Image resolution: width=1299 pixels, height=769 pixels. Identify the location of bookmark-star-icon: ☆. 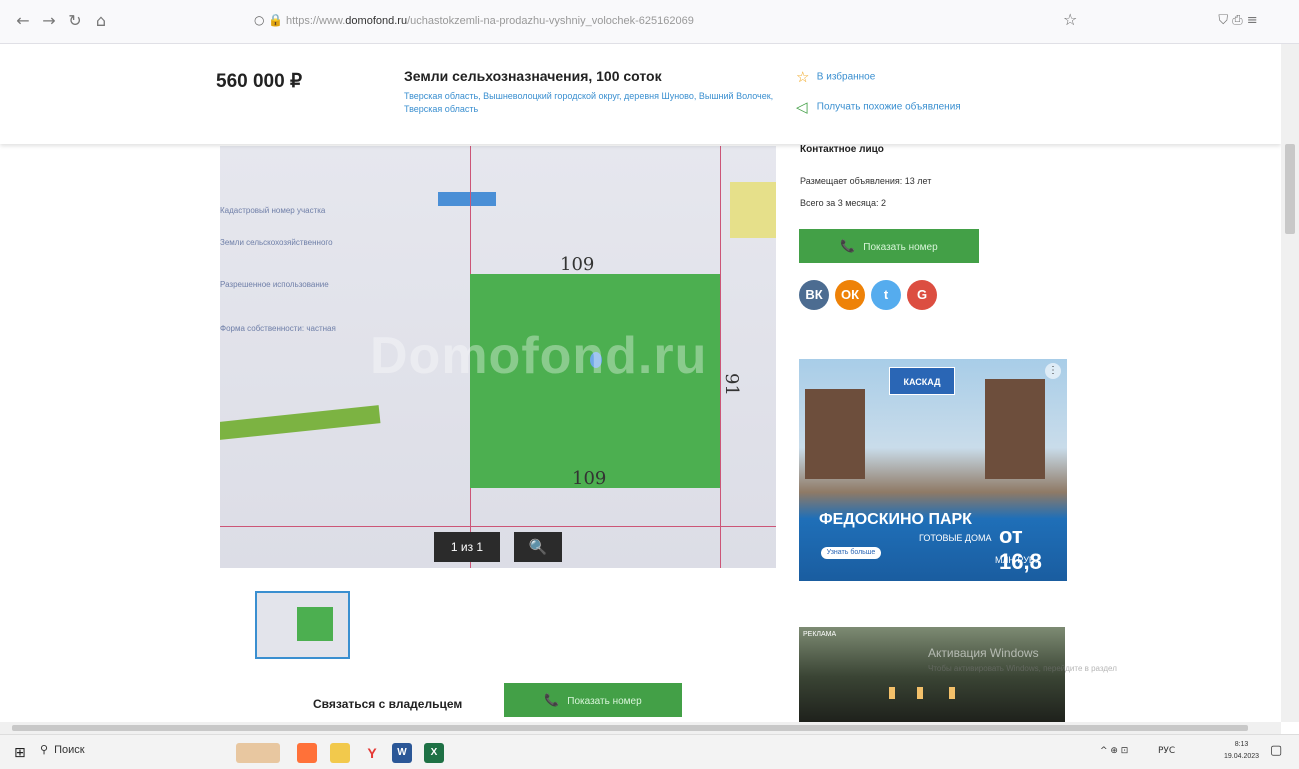
(1070, 19).